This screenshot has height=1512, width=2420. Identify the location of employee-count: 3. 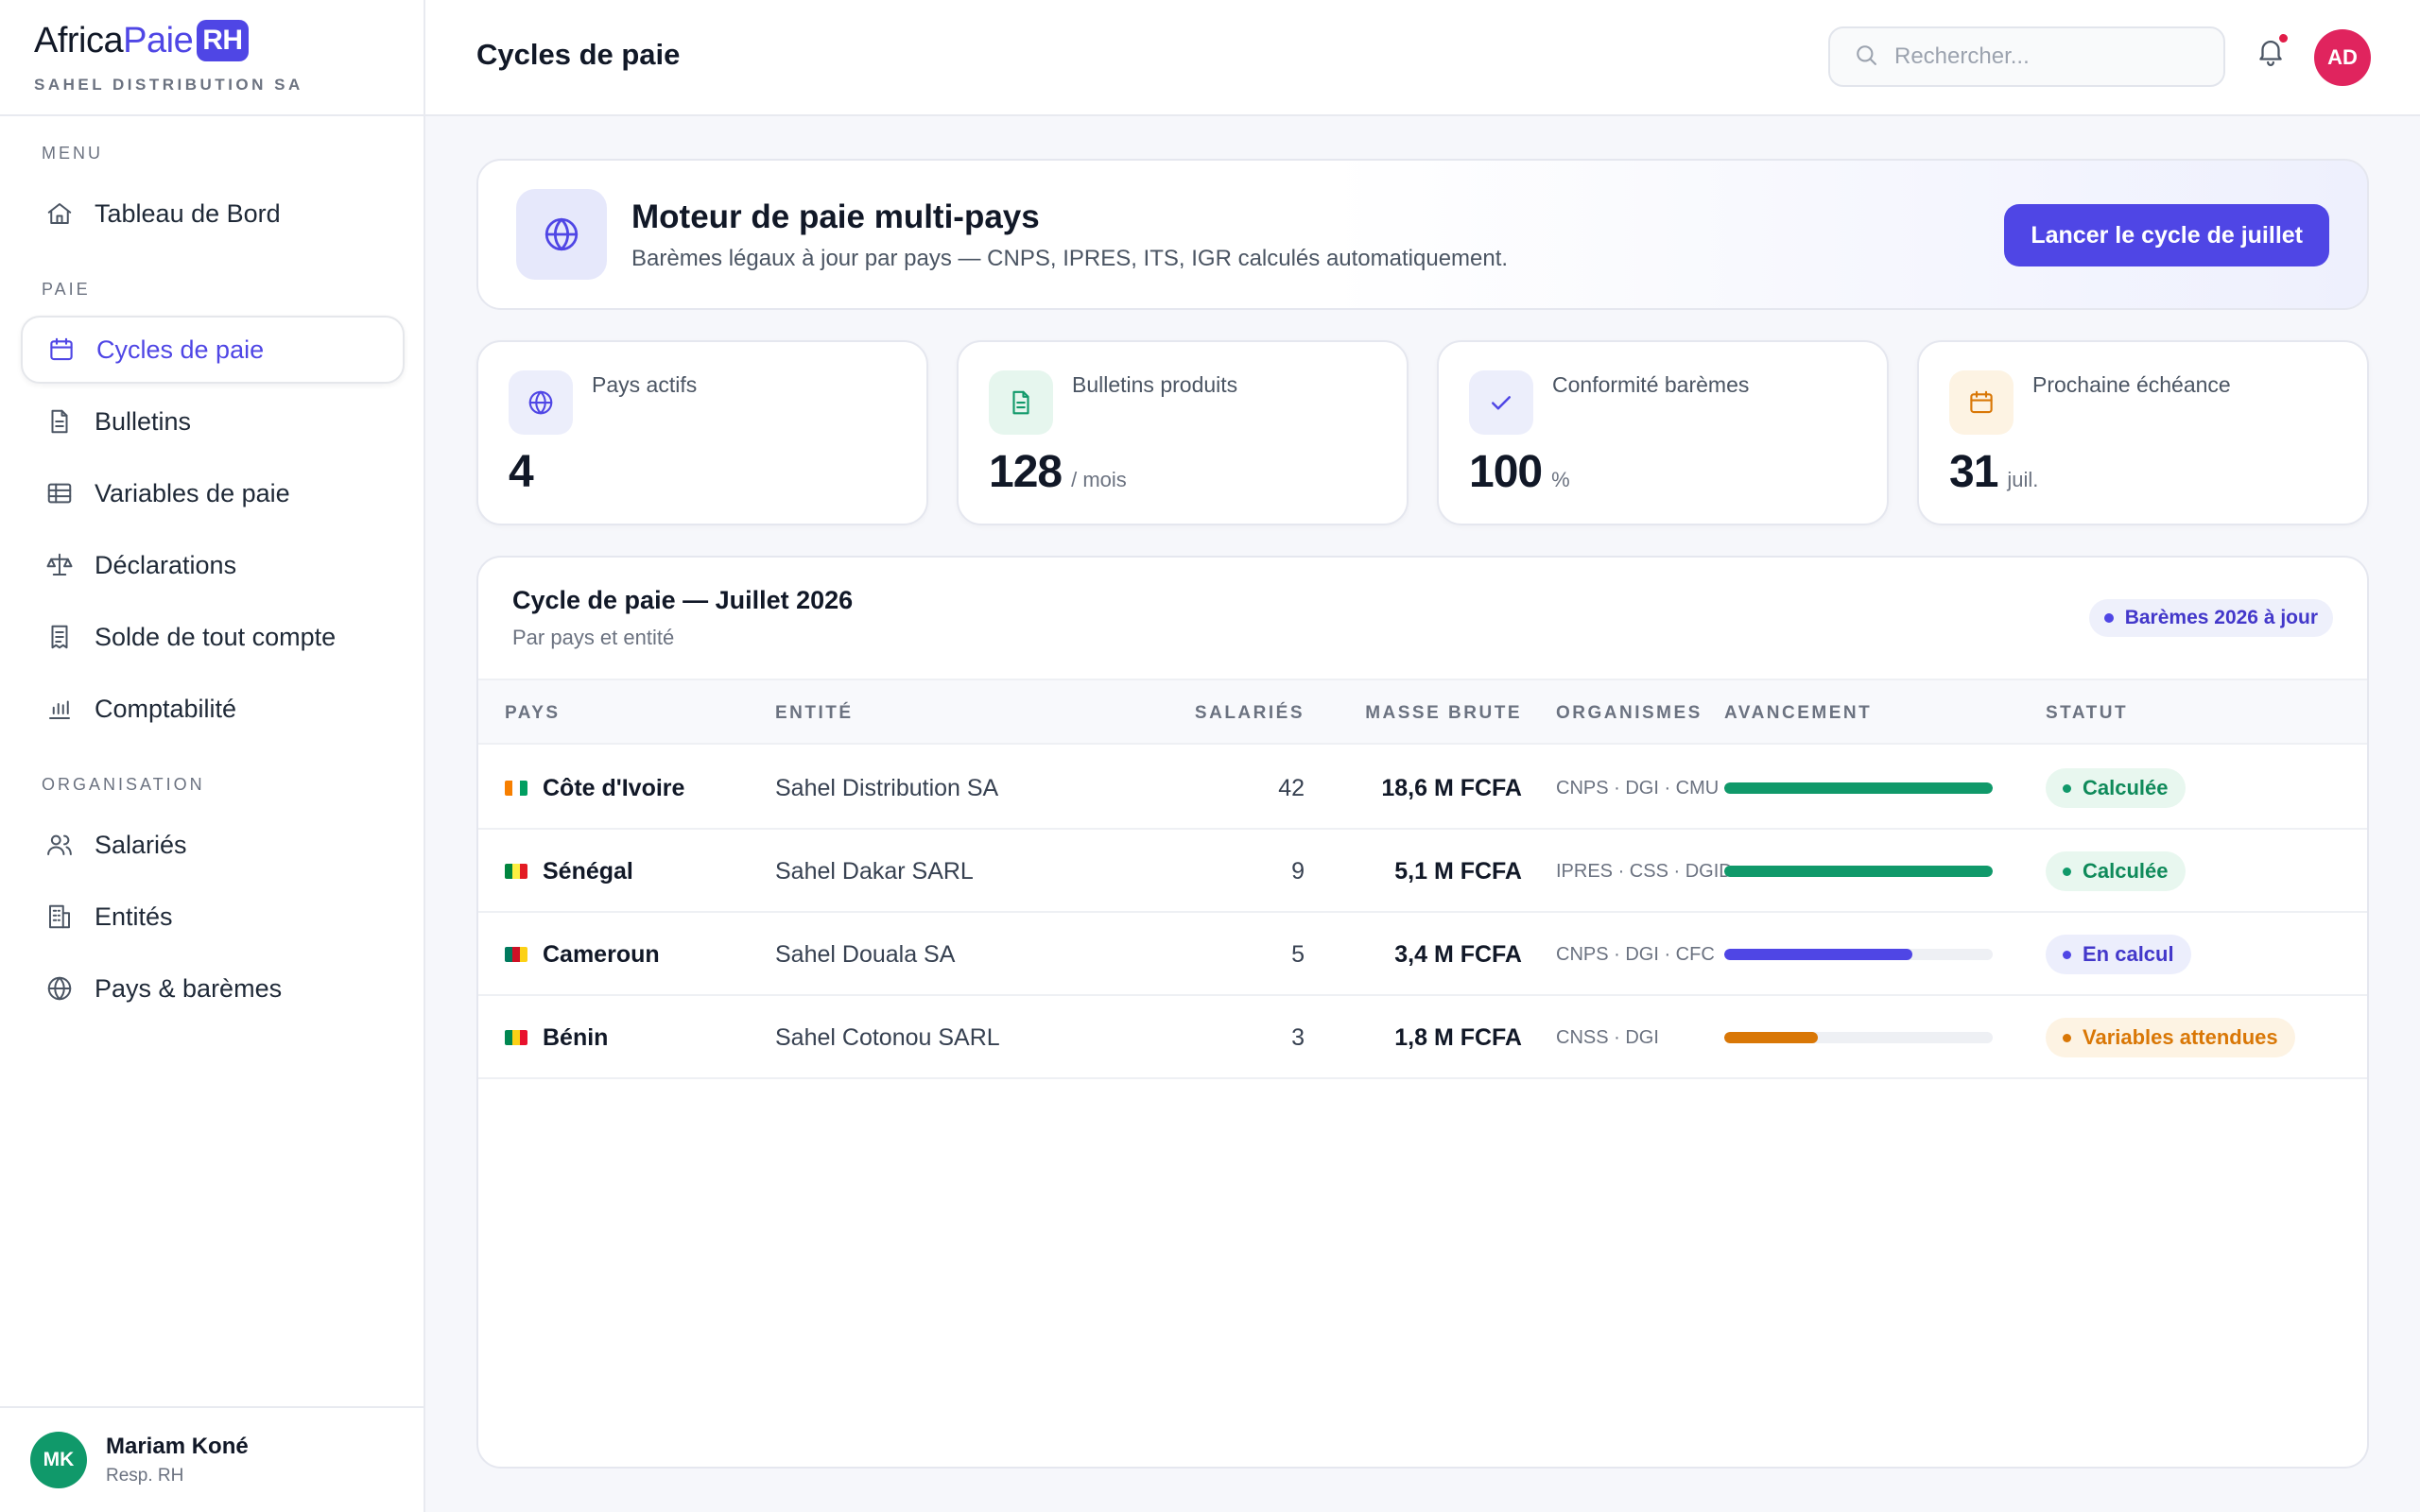
(1298, 1037).